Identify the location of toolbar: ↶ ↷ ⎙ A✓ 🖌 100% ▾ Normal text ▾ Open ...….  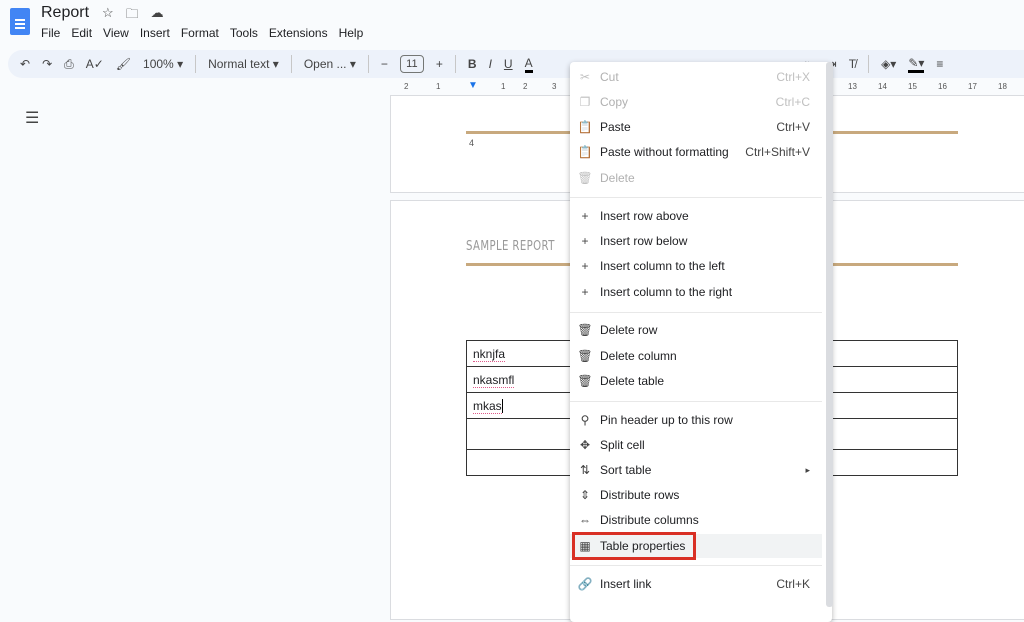
(516, 64).